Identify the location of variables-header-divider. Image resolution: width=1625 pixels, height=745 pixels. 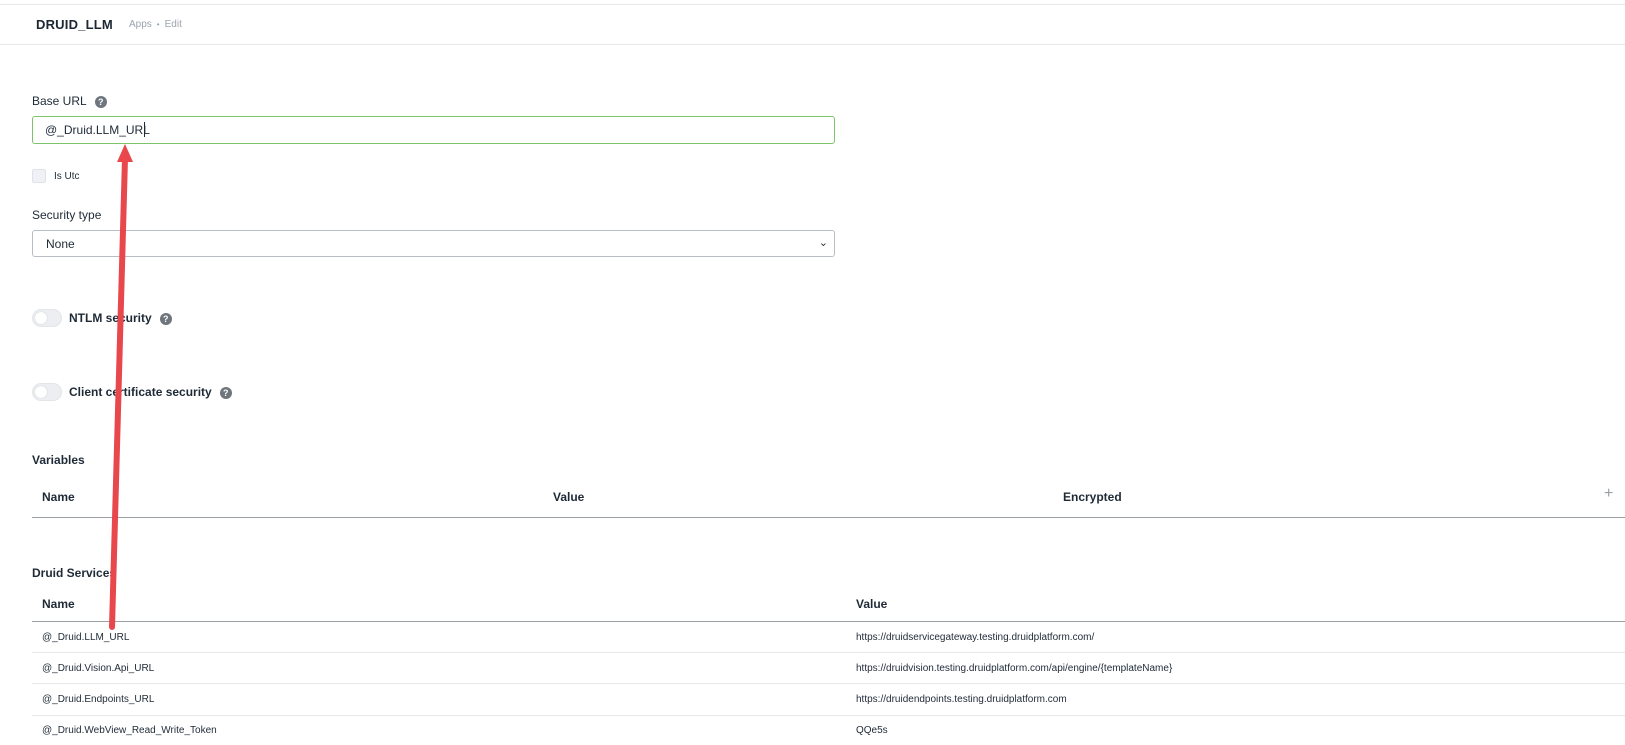
(828, 517).